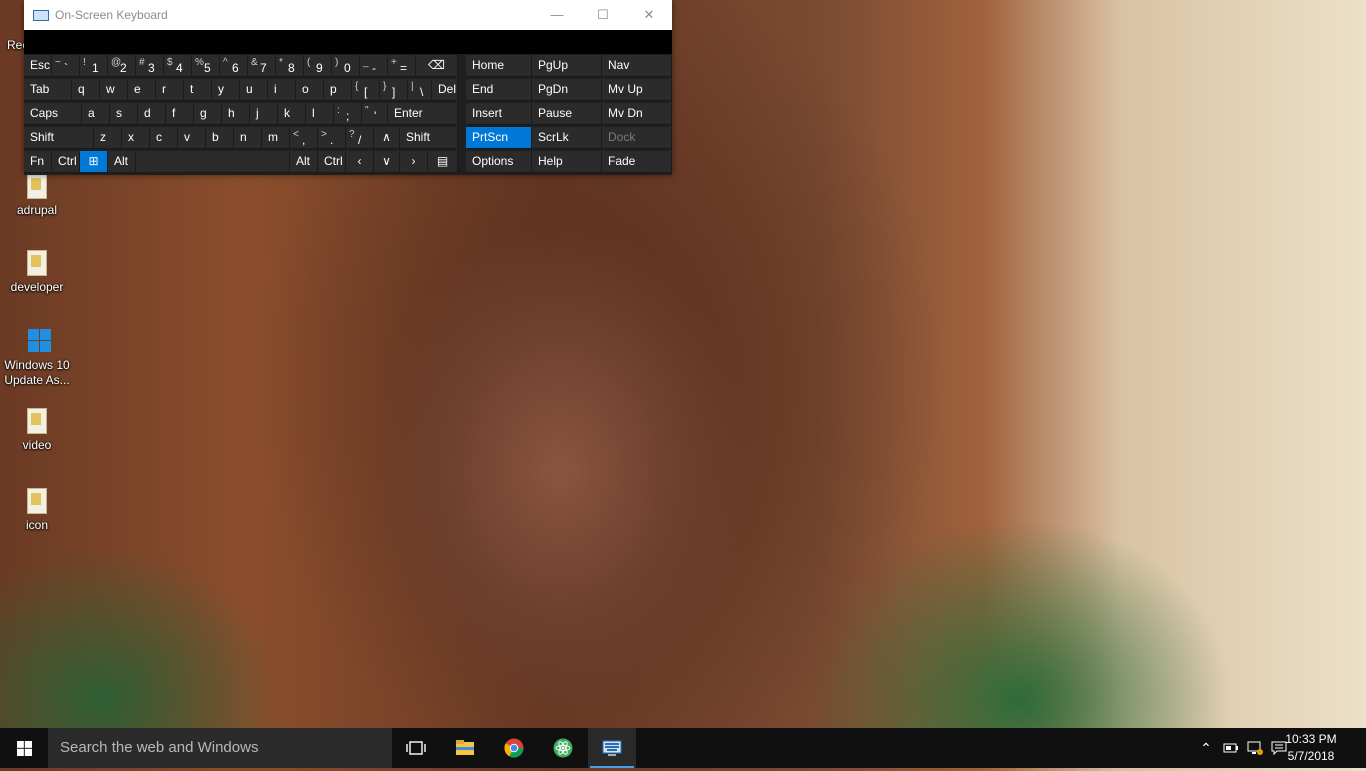 This screenshot has width=1366, height=771. Describe the element at coordinates (136, 138) in the screenshot. I see `key-x: x` at that location.